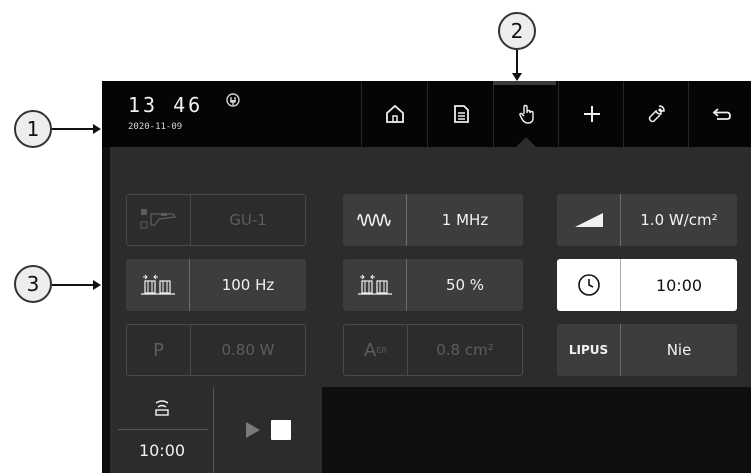 This screenshot has height=473, width=751. I want to click on treatment-separator, so click(163, 429).